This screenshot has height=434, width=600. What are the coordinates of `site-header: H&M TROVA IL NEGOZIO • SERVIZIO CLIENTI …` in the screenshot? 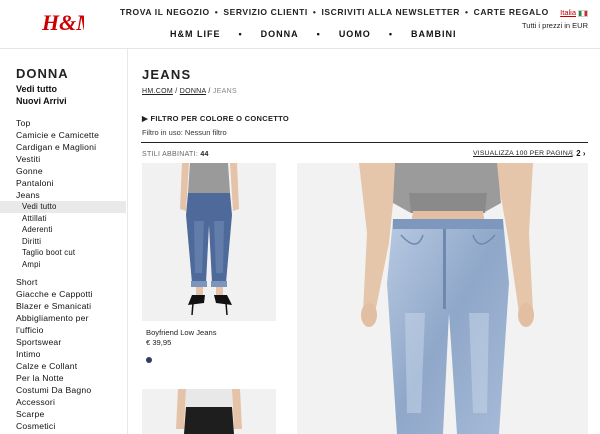 It's located at (300, 24).